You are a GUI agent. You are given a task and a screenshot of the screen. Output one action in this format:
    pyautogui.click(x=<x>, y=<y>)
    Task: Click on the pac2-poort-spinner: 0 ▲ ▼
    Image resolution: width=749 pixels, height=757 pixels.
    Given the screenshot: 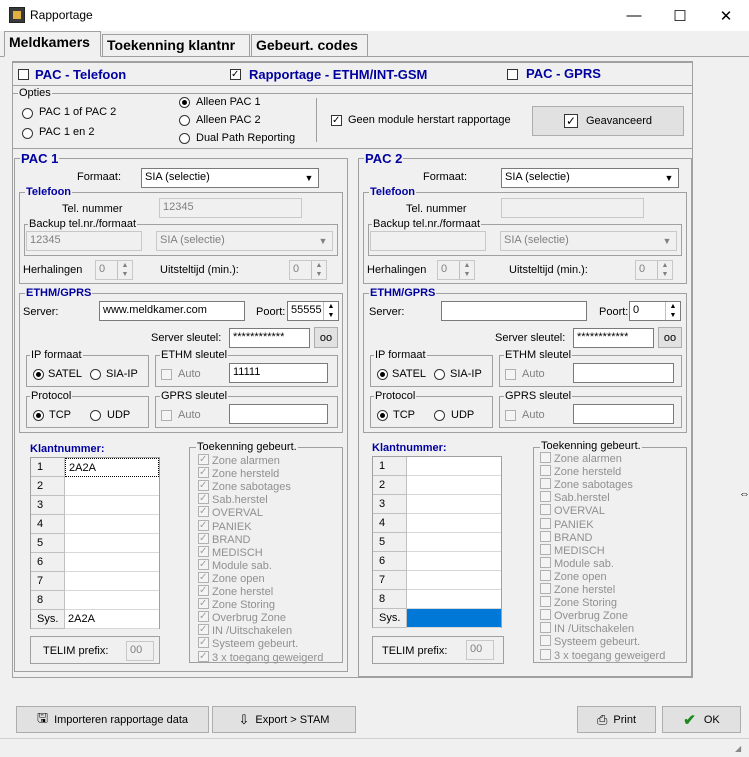 What is the action you would take?
    pyautogui.click(x=655, y=311)
    